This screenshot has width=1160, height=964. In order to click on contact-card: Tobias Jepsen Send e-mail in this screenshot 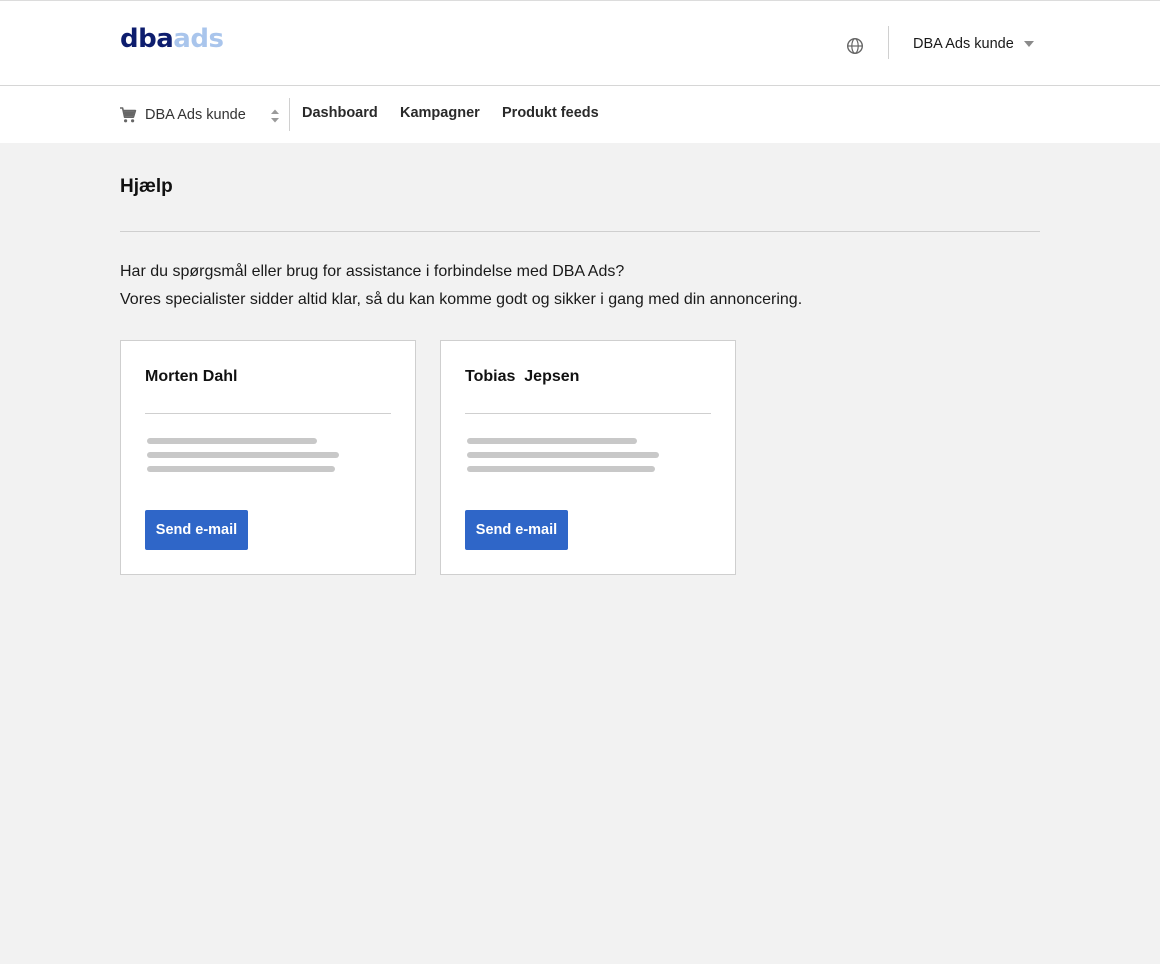, I will do `click(588, 457)`.